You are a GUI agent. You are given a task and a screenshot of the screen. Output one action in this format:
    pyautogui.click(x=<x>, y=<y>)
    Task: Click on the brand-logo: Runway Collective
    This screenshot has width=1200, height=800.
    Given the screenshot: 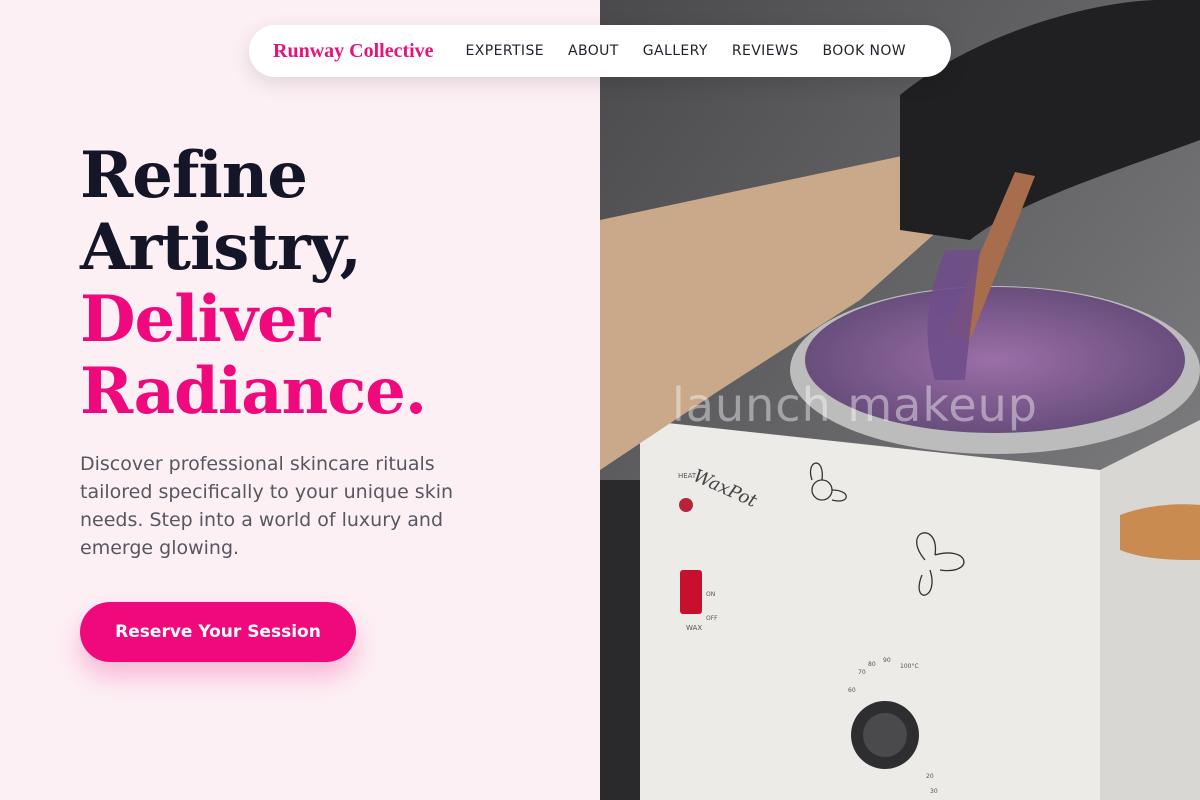 What is the action you would take?
    pyautogui.click(x=353, y=51)
    